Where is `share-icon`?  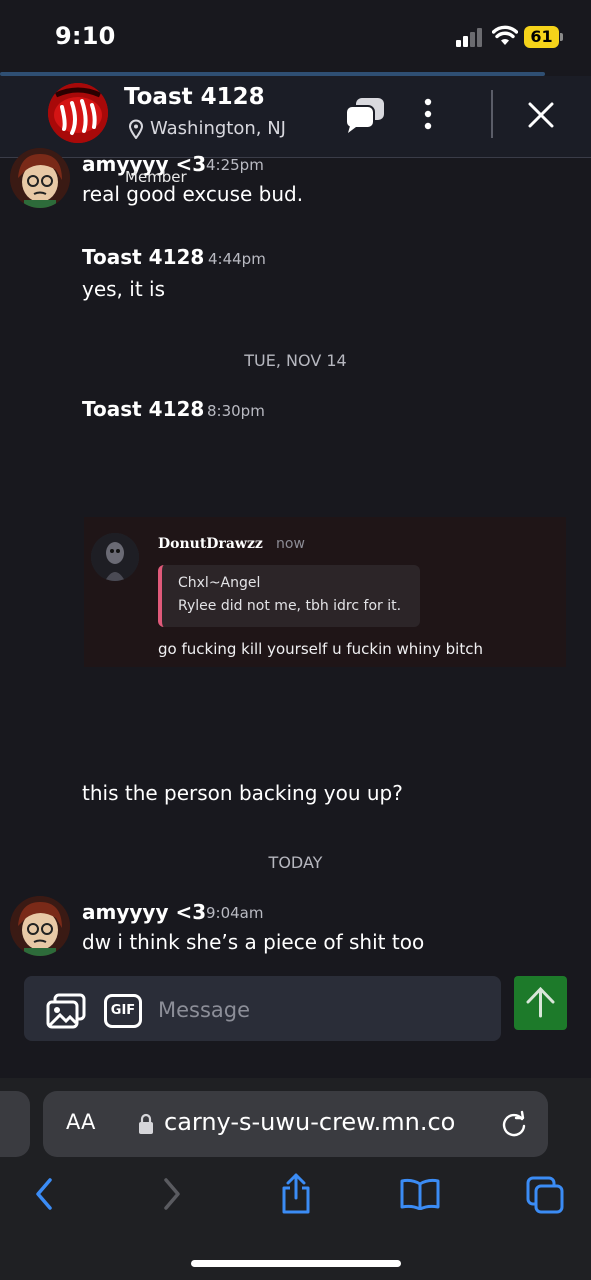
share-icon is located at coordinates (296, 1193).